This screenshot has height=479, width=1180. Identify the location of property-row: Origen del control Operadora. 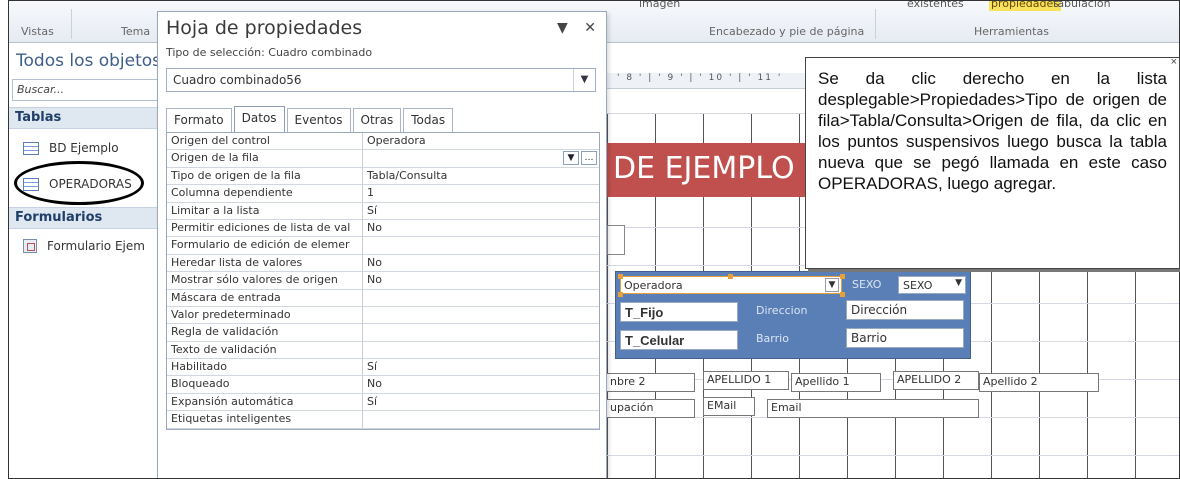
(383, 142).